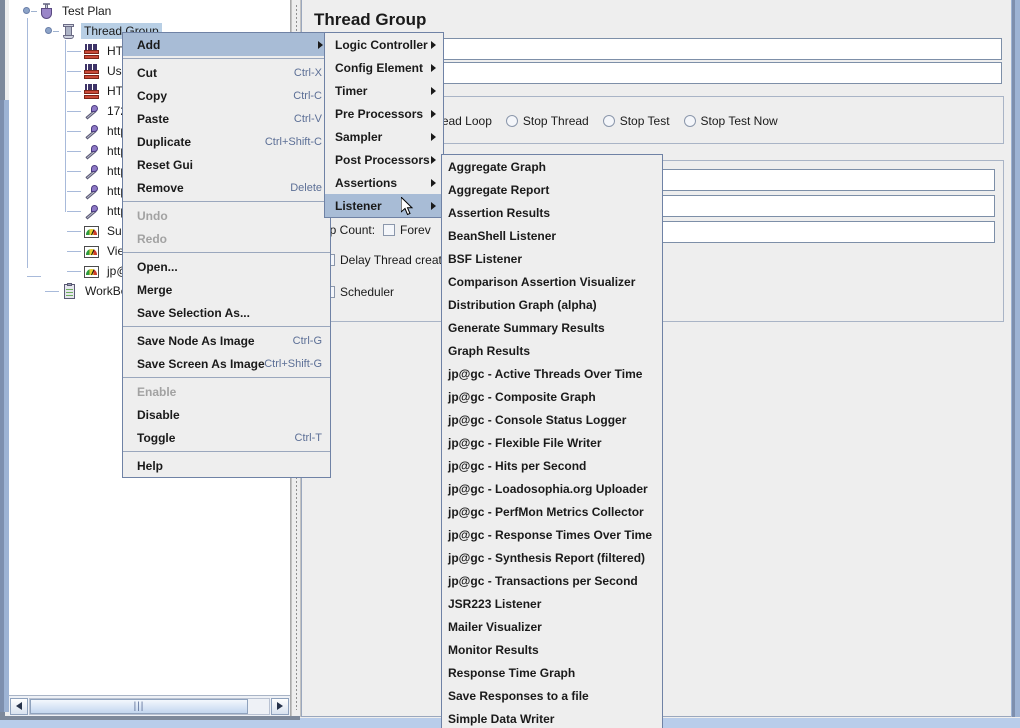 The image size is (1020, 728). Describe the element at coordinates (552, 166) in the screenshot. I see `listener-menu-item-aggregate-graph: Aggregate Graph` at that location.